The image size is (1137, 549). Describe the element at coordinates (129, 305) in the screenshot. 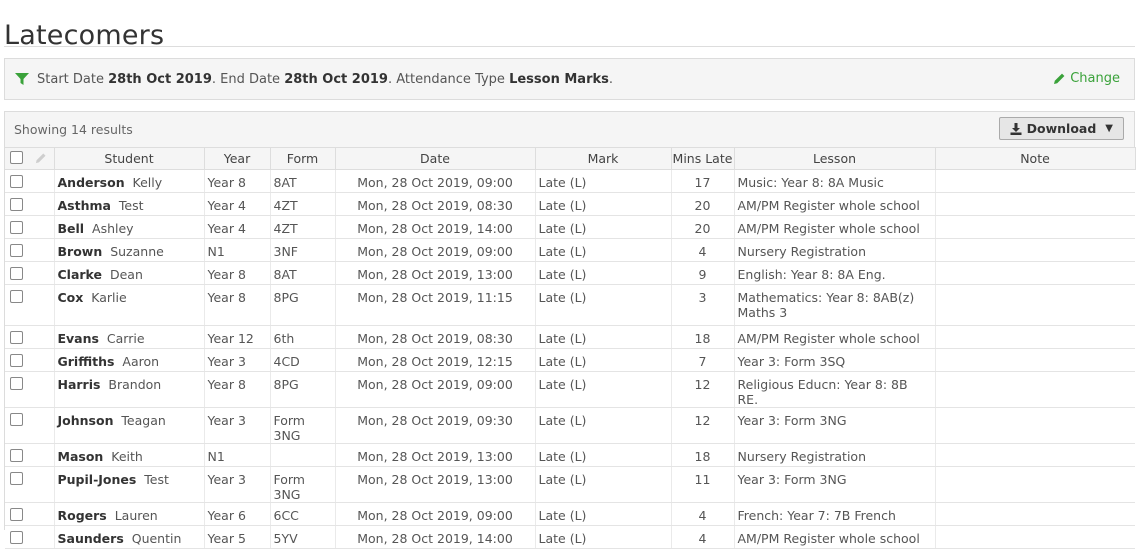

I see `student-cell: Cox Karlie` at that location.